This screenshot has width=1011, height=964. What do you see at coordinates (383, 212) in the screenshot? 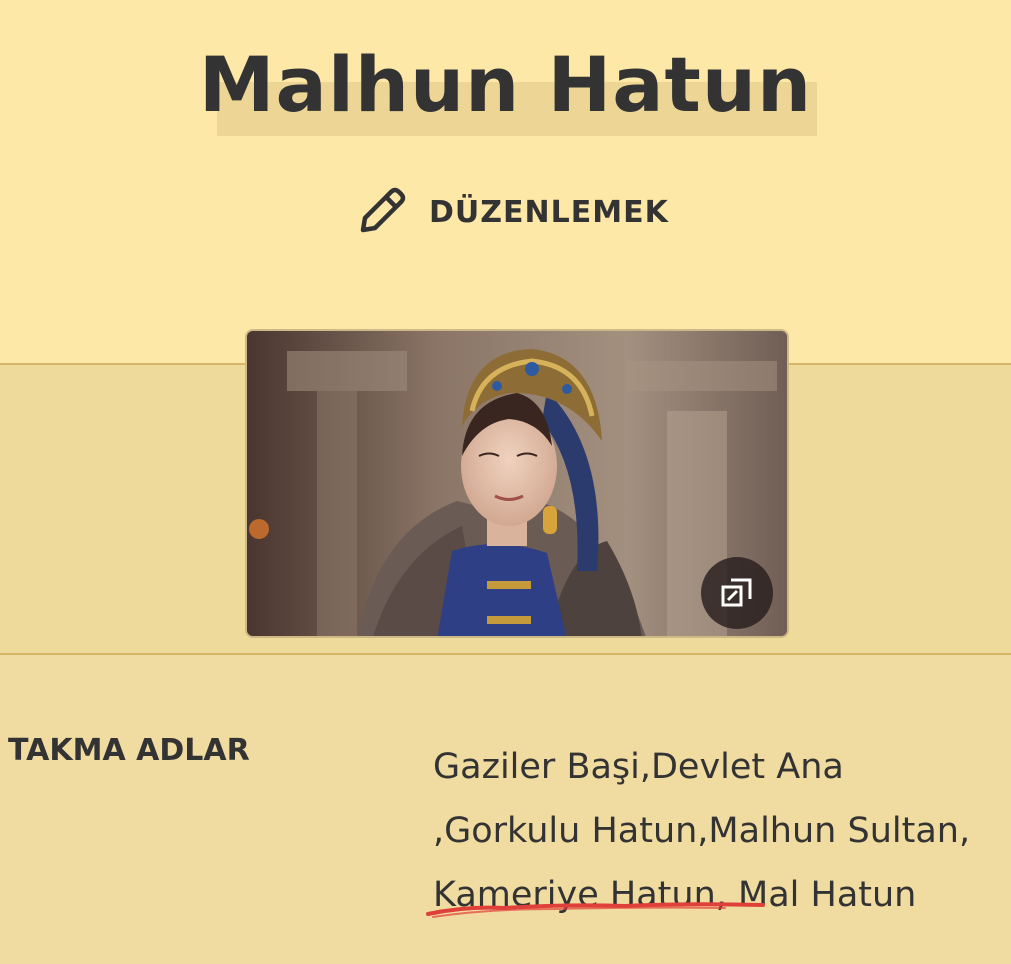
I see `pencil-icon` at bounding box center [383, 212].